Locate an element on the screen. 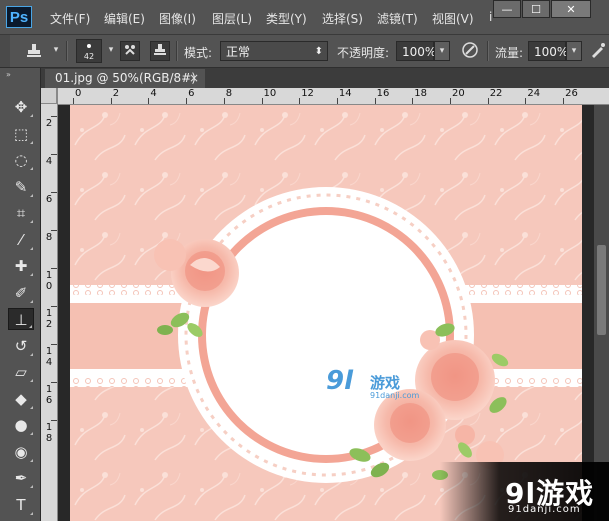  pen-icon: ✒ is located at coordinates (21, 478).